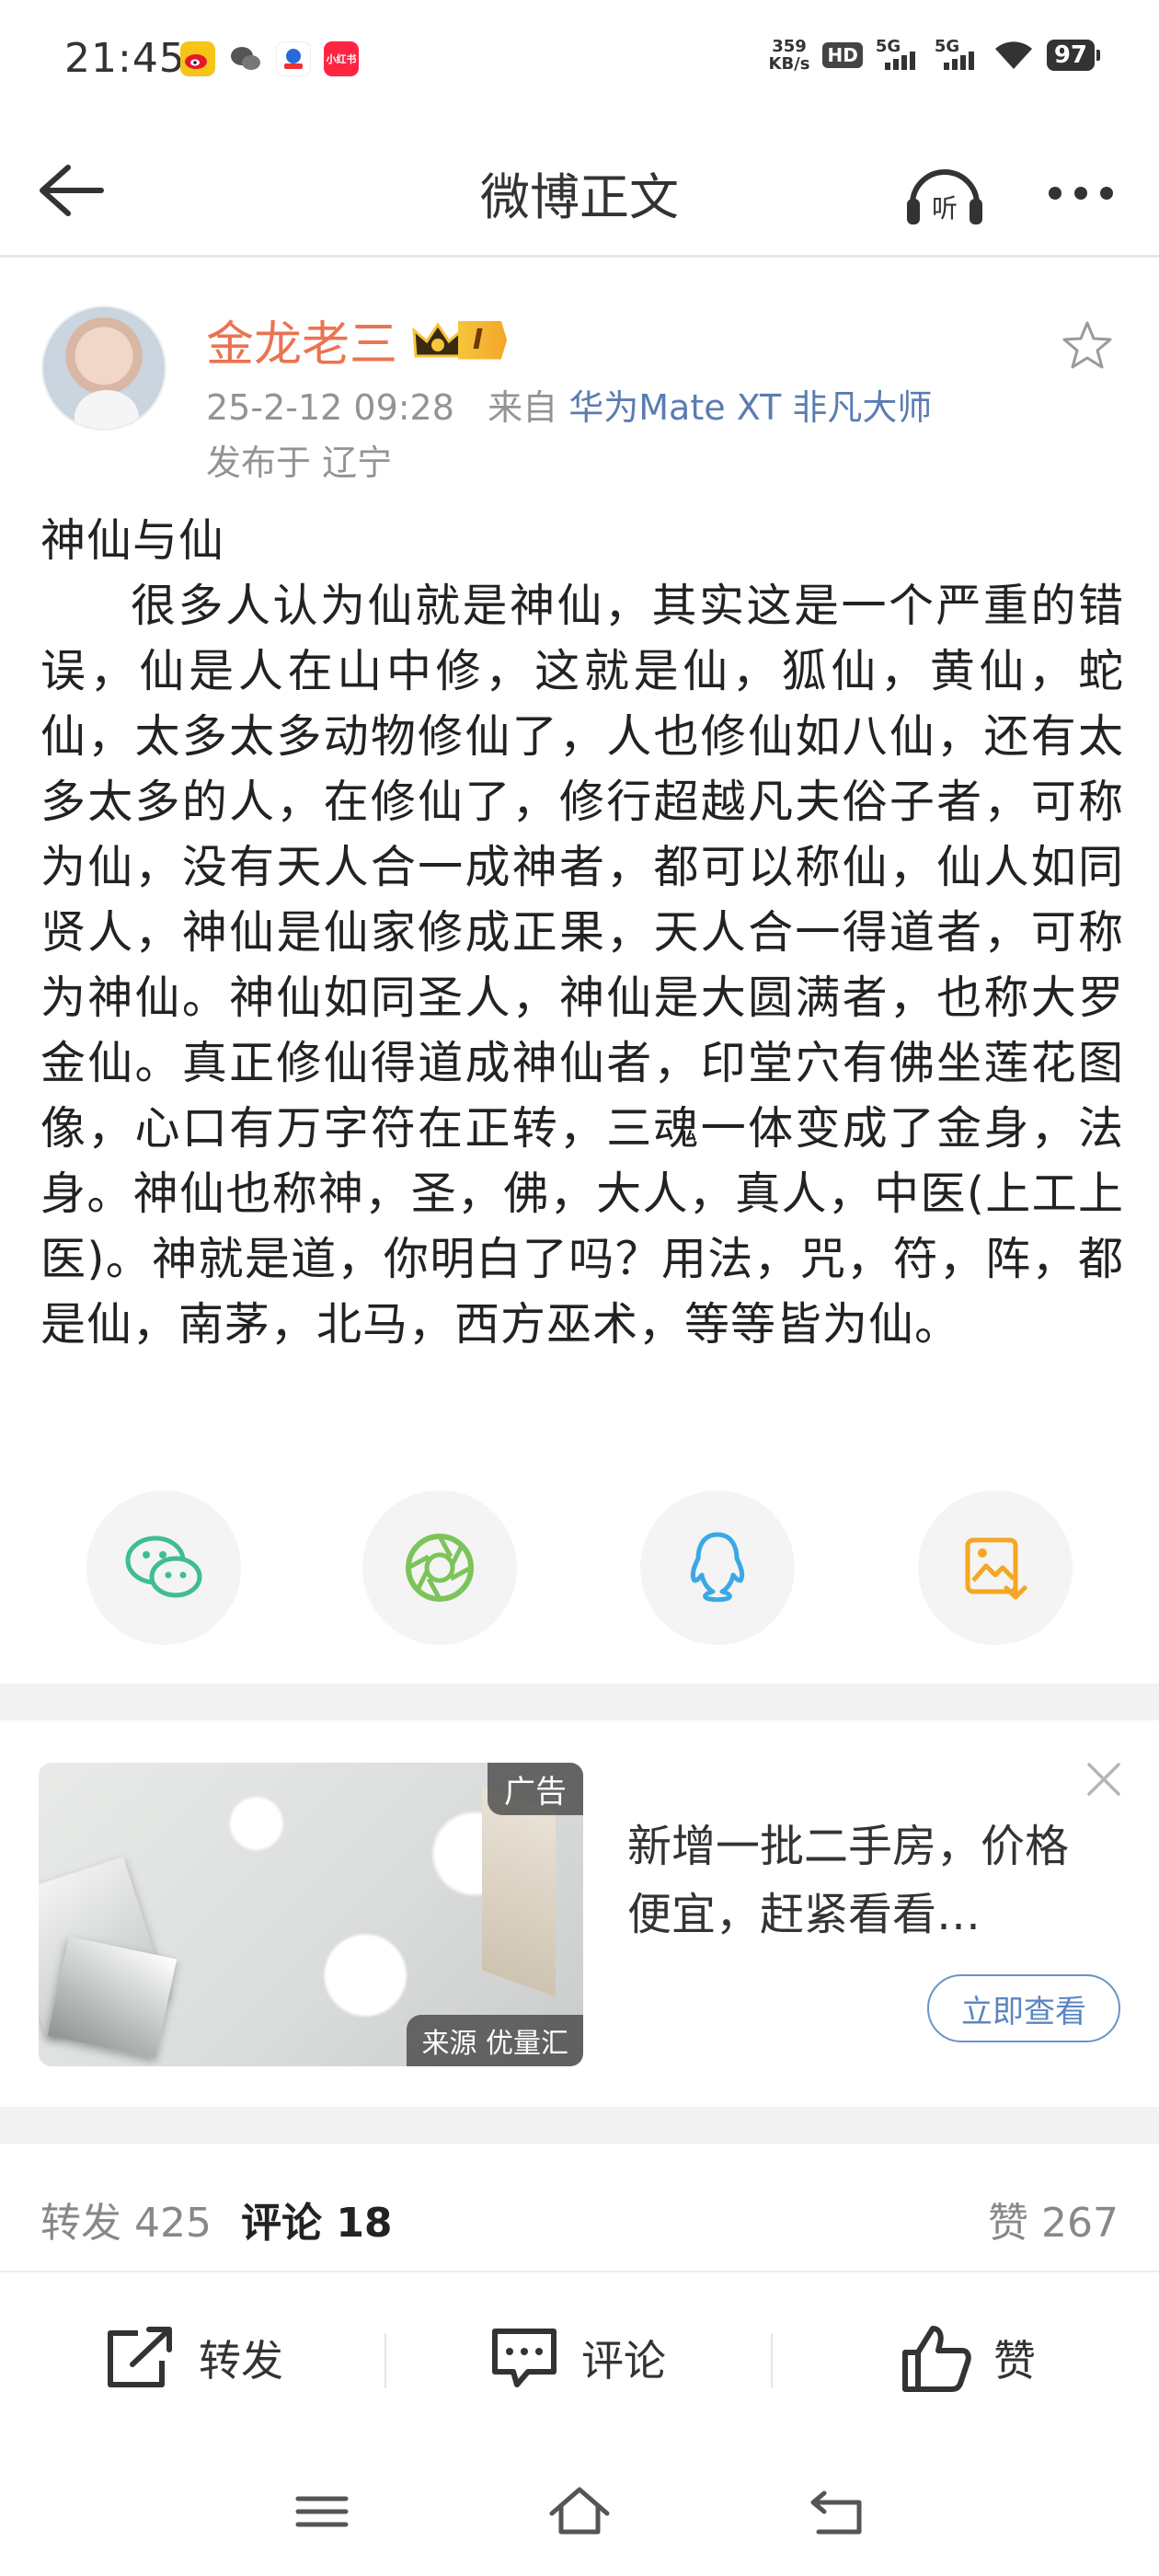  I want to click on comment-label: 评论, so click(623, 2361).